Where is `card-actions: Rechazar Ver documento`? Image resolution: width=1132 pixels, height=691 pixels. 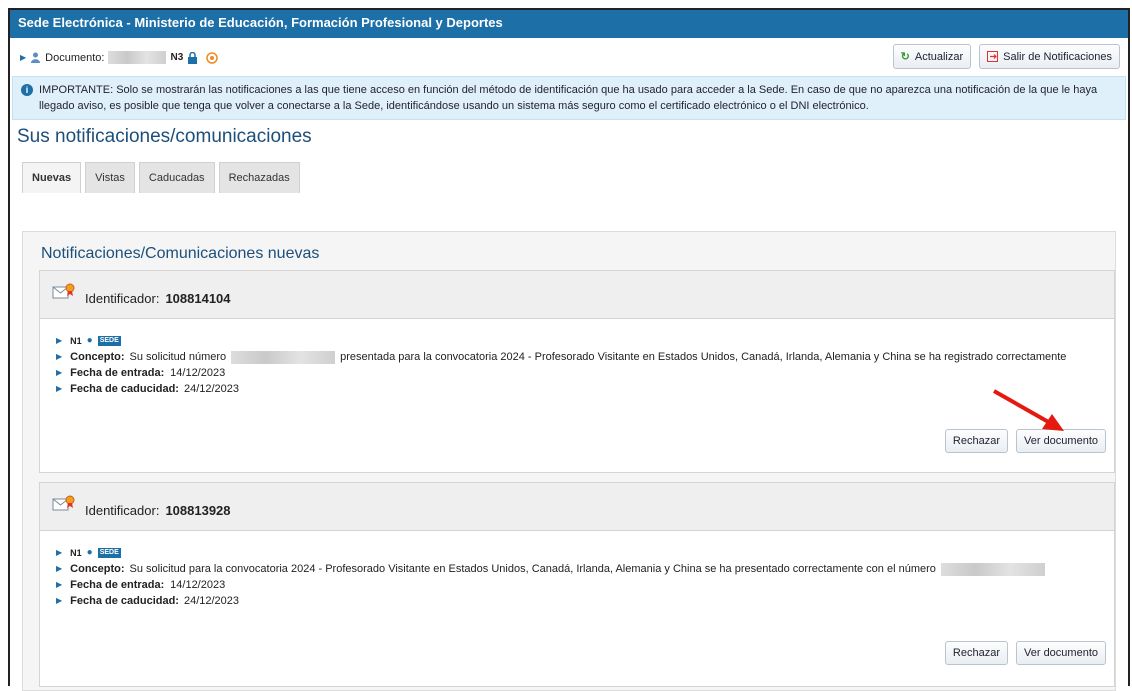 card-actions: Rechazar Ver documento is located at coordinates (1025, 653).